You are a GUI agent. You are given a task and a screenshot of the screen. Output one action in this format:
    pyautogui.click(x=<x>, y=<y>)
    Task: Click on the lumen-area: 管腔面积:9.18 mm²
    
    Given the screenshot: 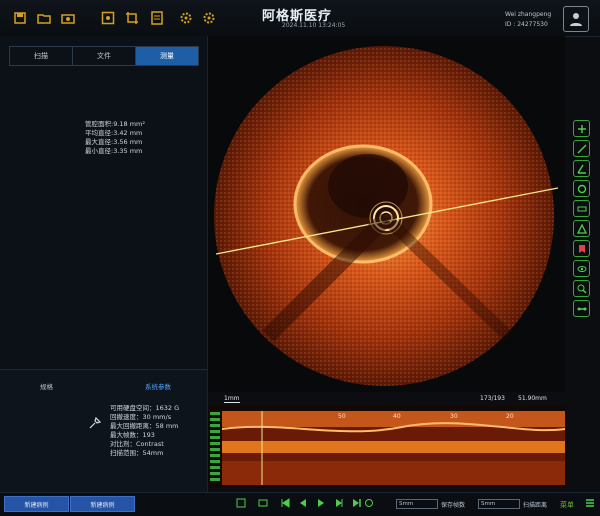 What is the action you would take?
    pyautogui.click(x=115, y=124)
    